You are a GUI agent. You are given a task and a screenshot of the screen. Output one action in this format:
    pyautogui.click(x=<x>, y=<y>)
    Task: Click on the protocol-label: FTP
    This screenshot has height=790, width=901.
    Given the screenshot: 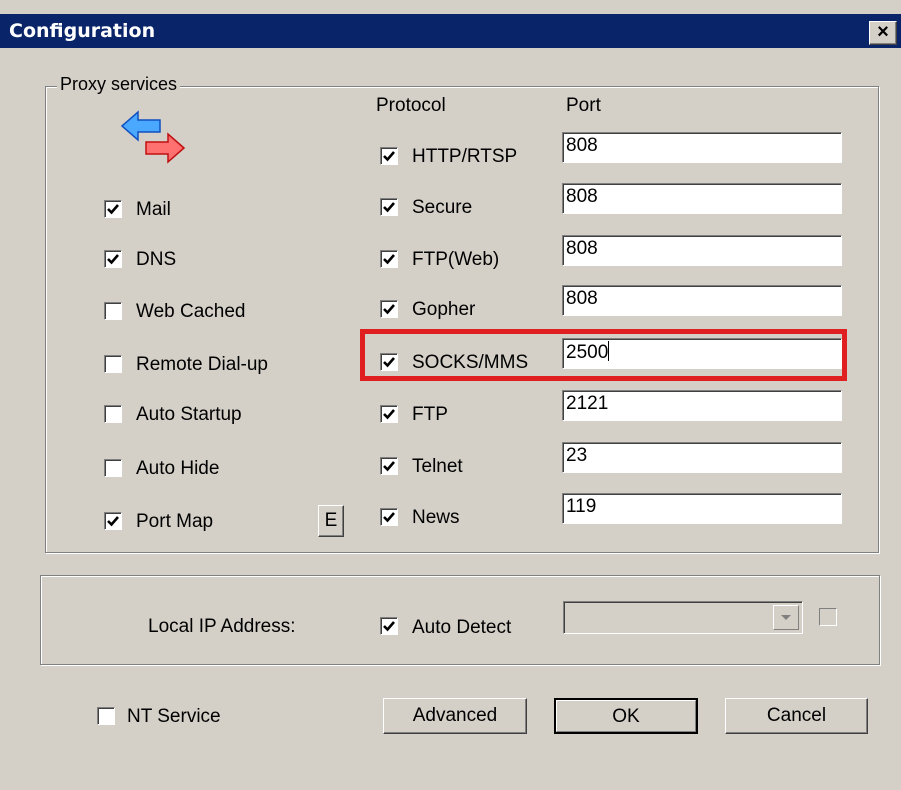 What is the action you would take?
    pyautogui.click(x=430, y=414)
    